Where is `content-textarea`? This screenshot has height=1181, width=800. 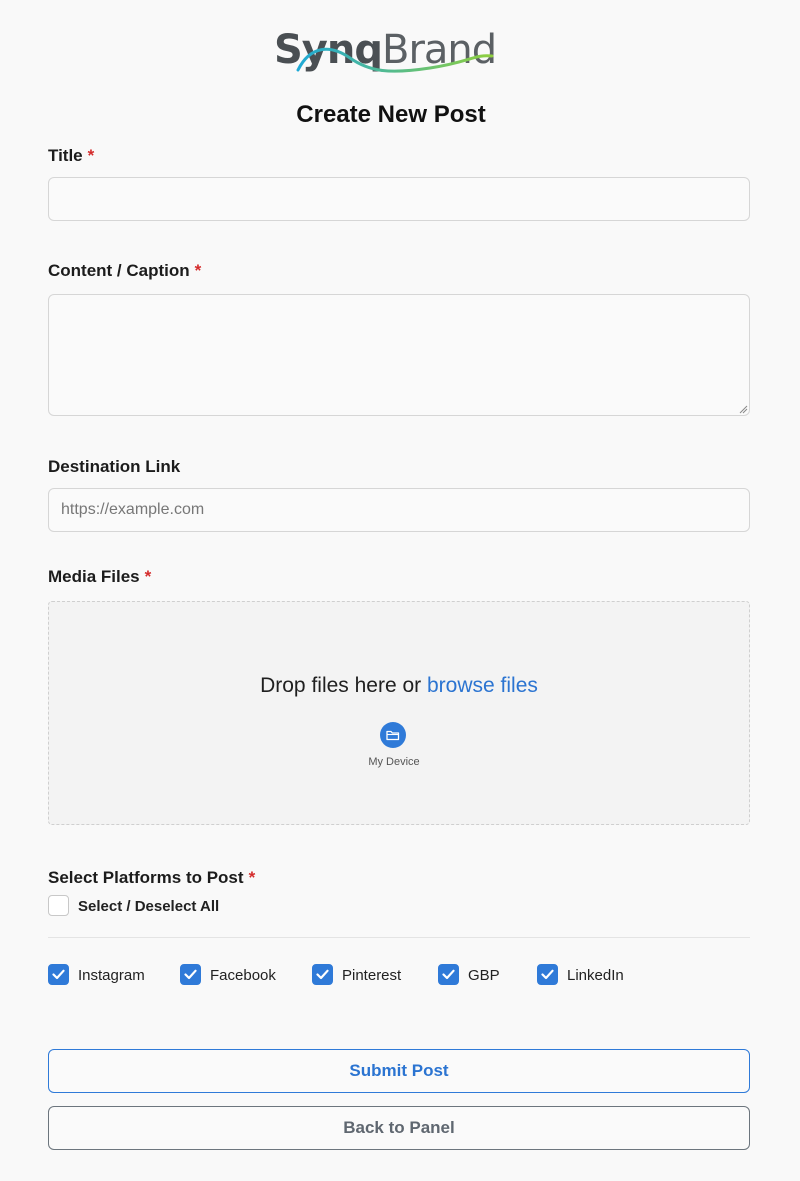
content-textarea is located at coordinates (399, 355).